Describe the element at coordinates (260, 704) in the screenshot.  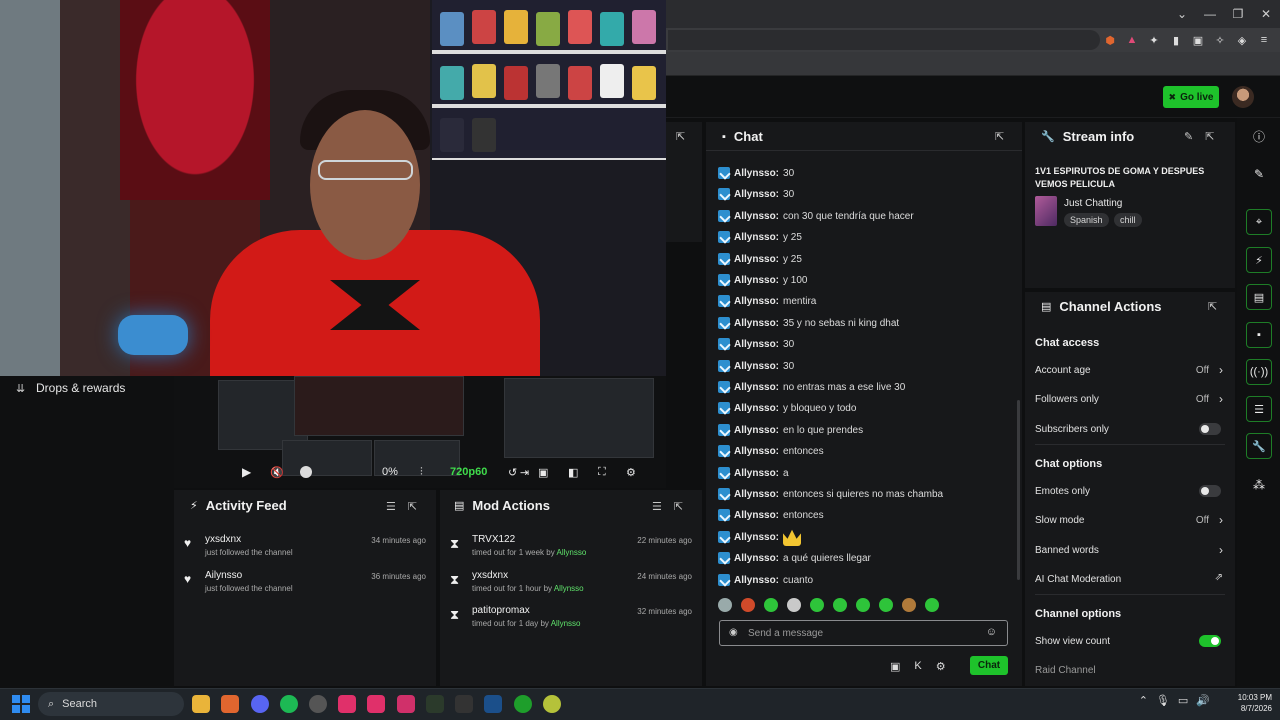
I see `discord-icon` at that location.